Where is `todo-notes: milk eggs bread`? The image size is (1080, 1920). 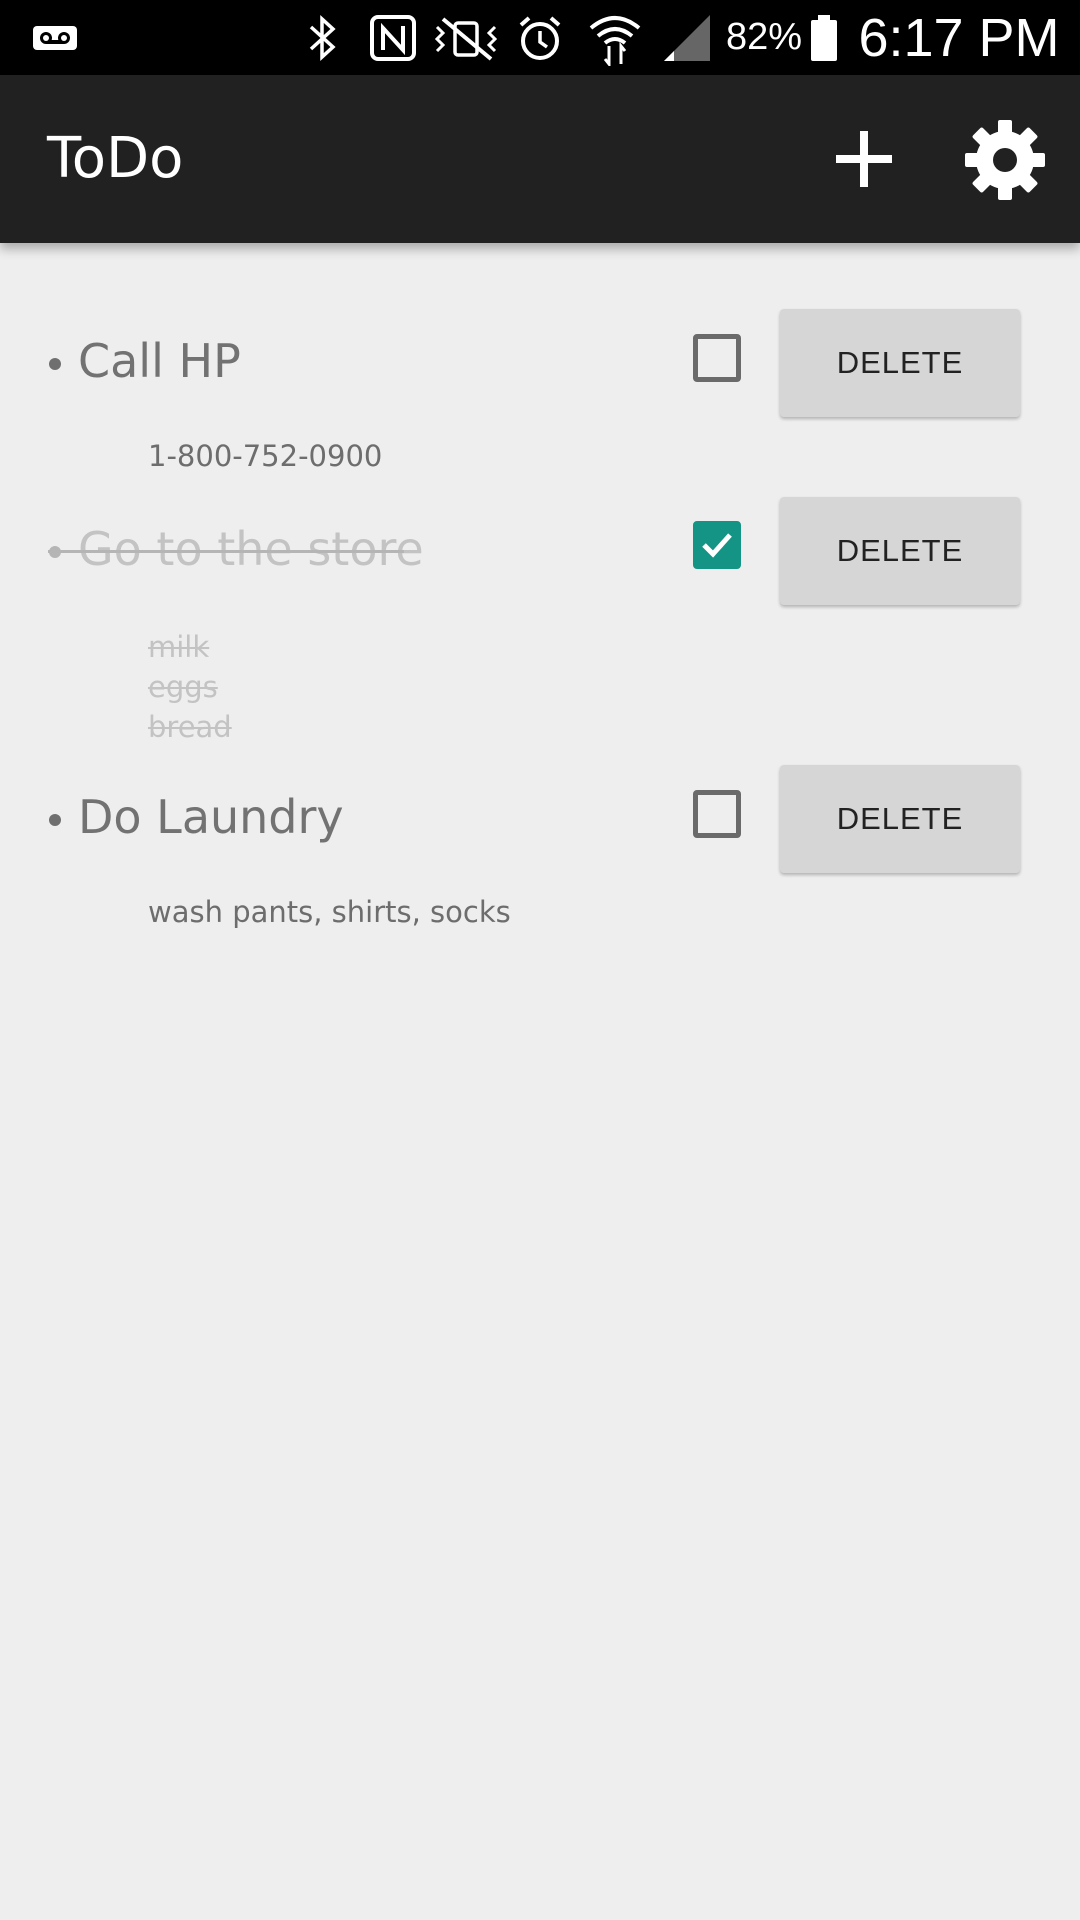 todo-notes: milk eggs bread is located at coordinates (190, 687).